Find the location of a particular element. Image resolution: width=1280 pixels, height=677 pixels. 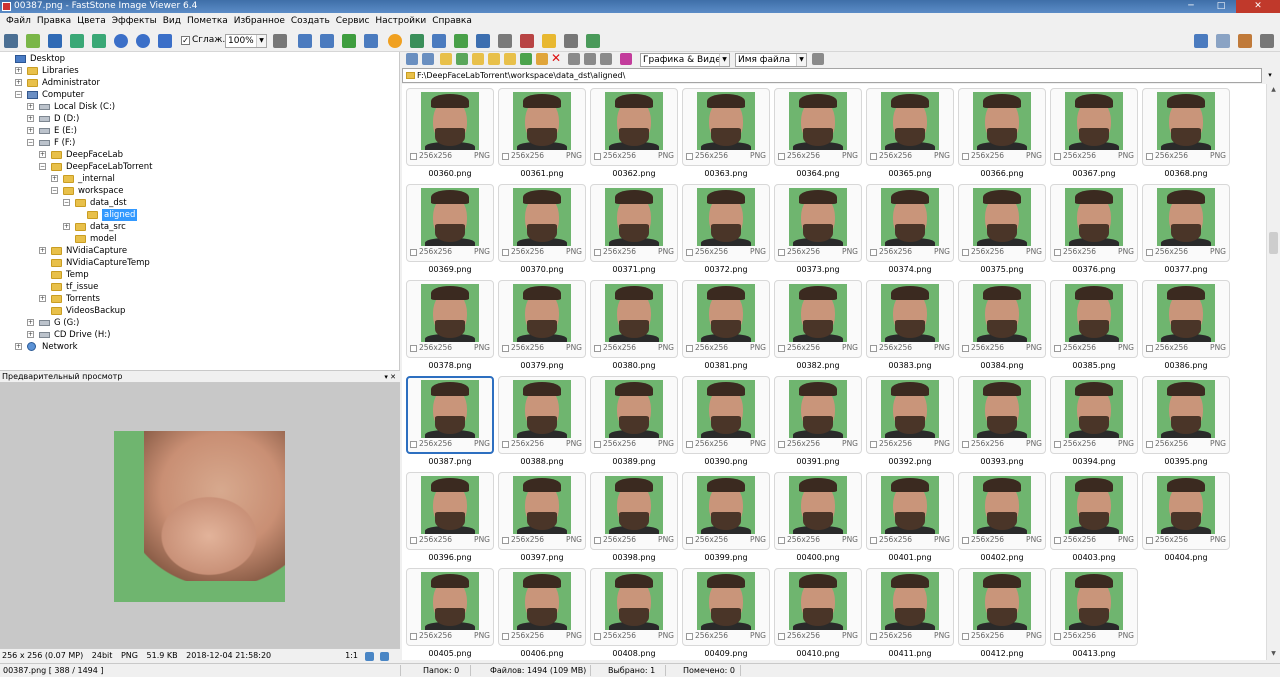

thumbnail-item: 256x256 PNG 00390.png is located at coordinates (726, 424).